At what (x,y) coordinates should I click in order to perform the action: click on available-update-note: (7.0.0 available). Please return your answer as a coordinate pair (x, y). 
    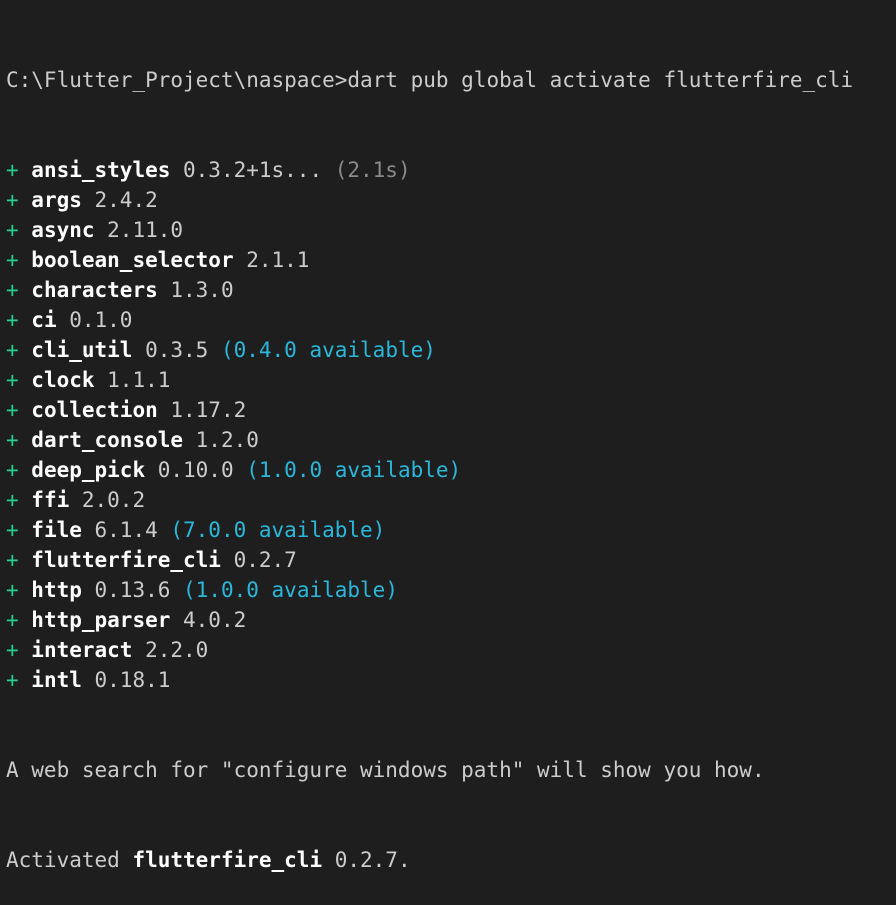
    Looking at the image, I should click on (271, 530).